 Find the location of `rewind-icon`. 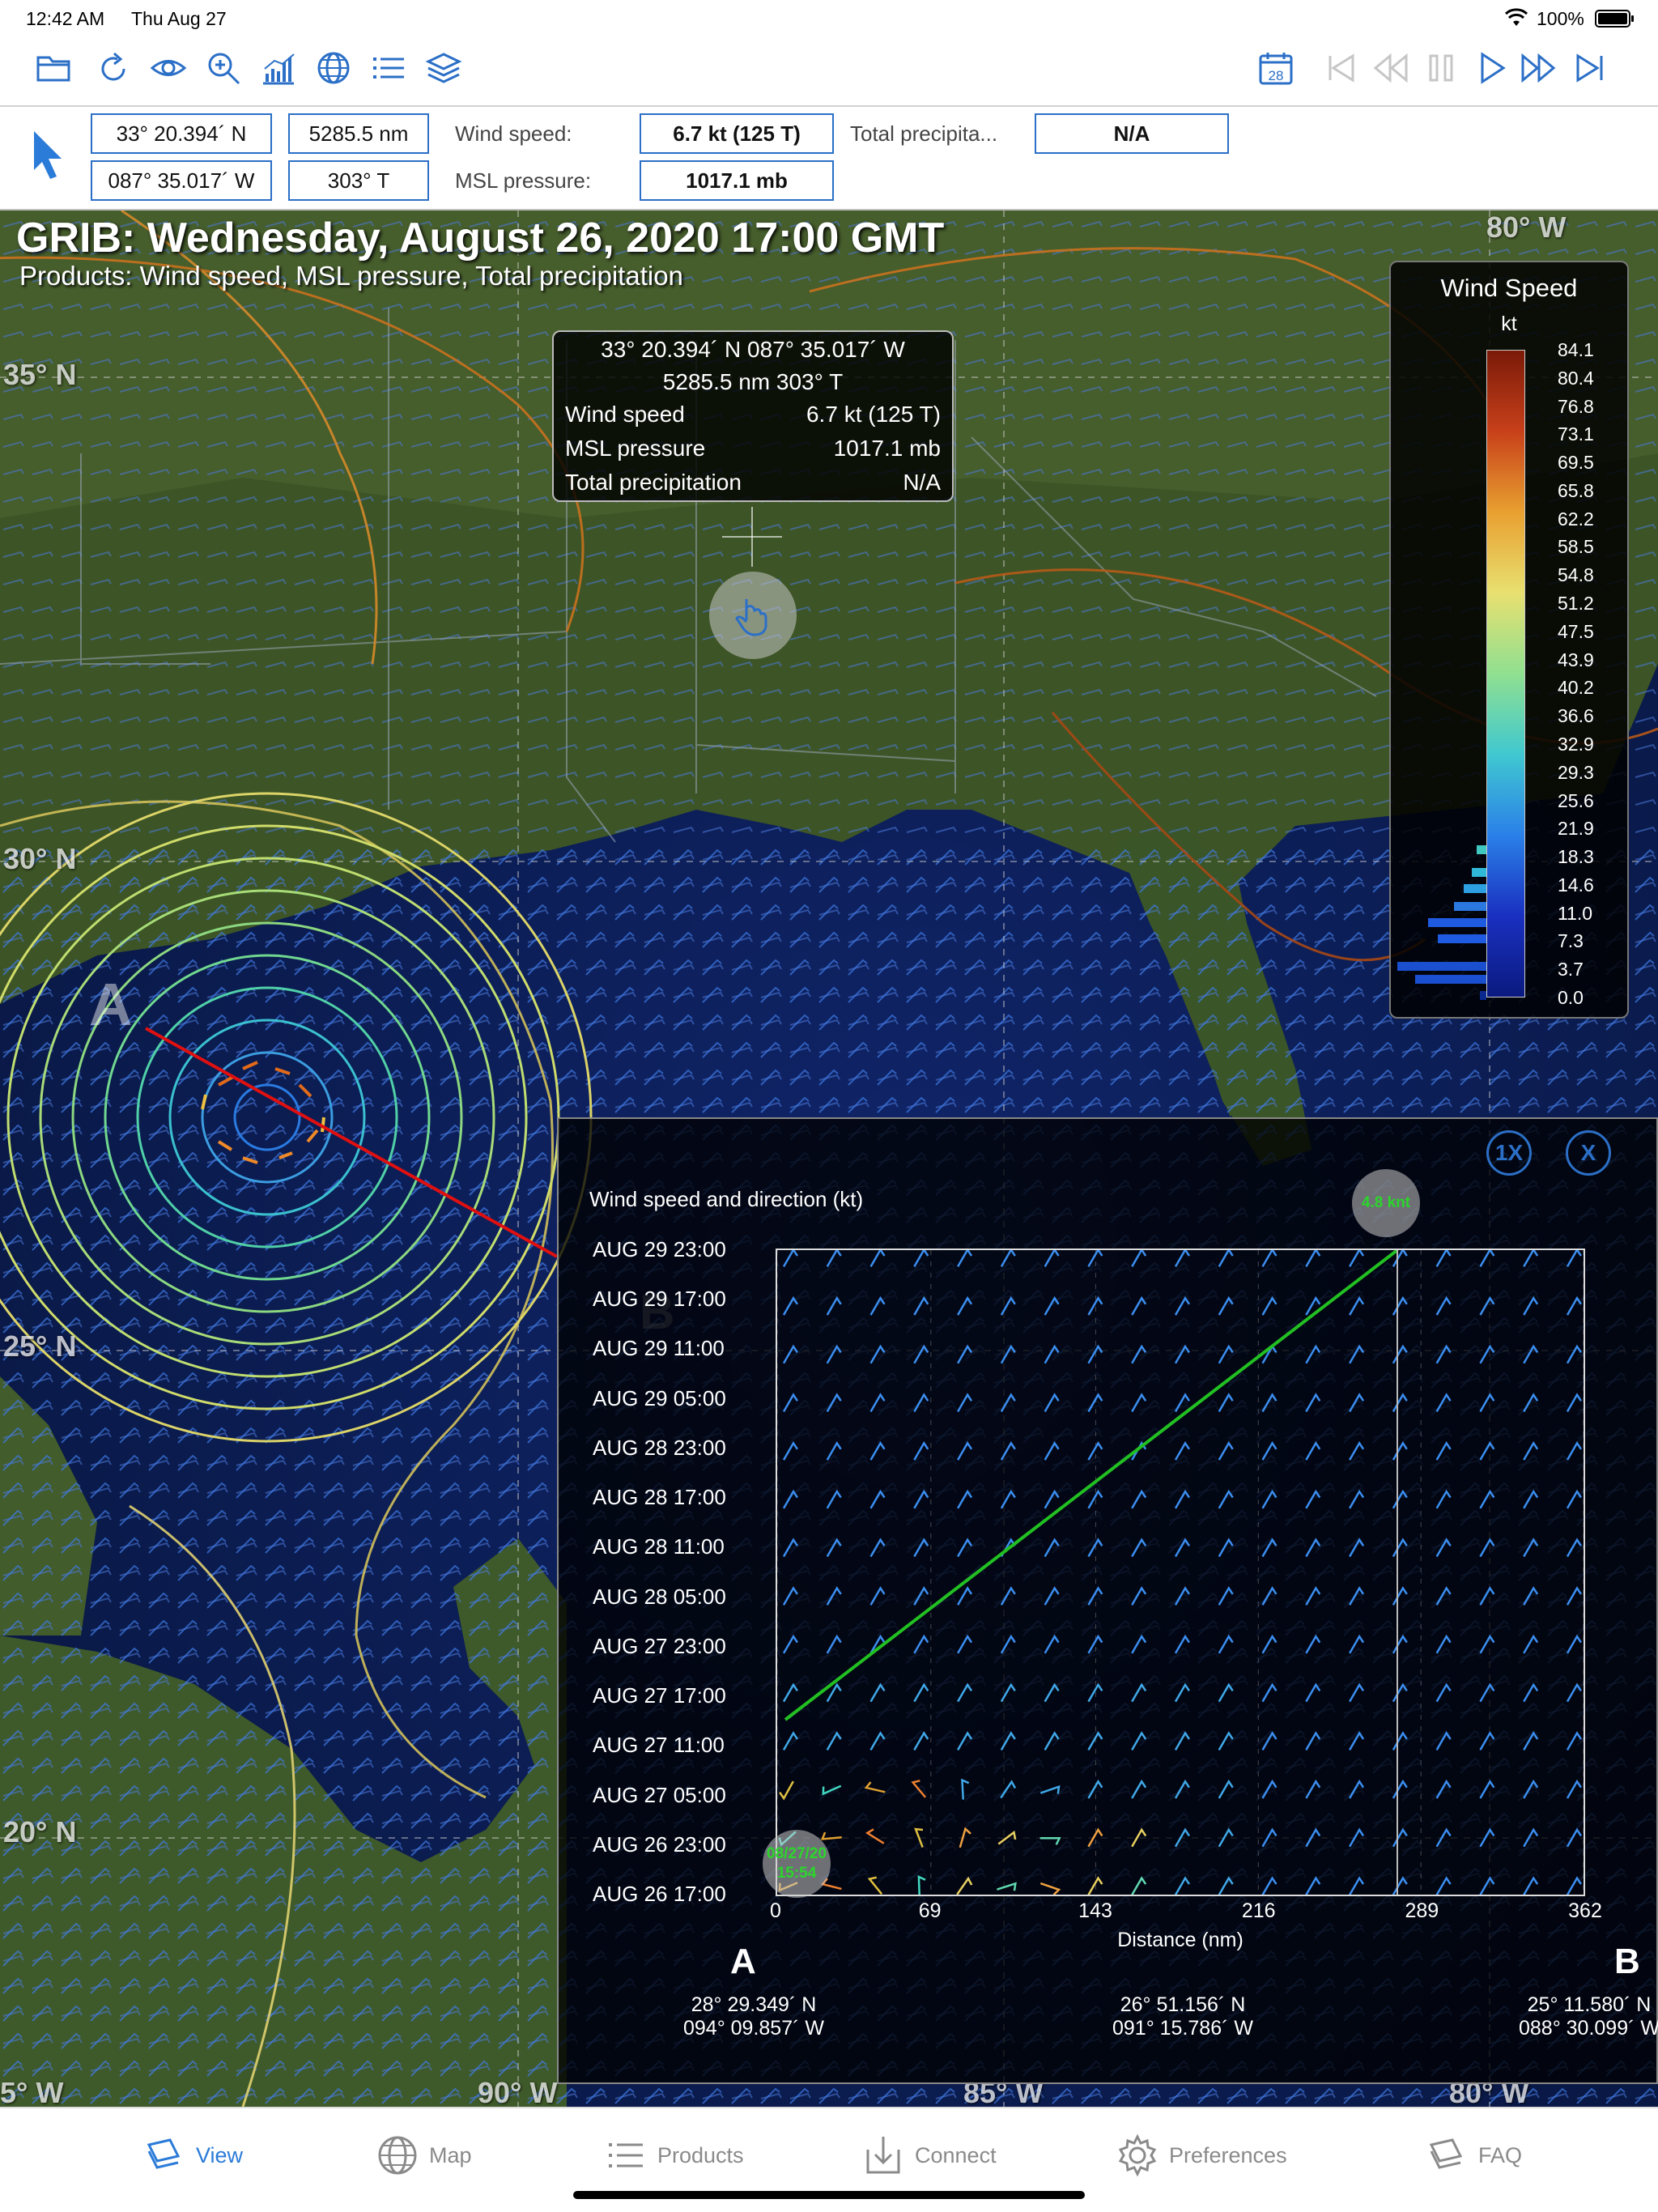

rewind-icon is located at coordinates (1391, 68).